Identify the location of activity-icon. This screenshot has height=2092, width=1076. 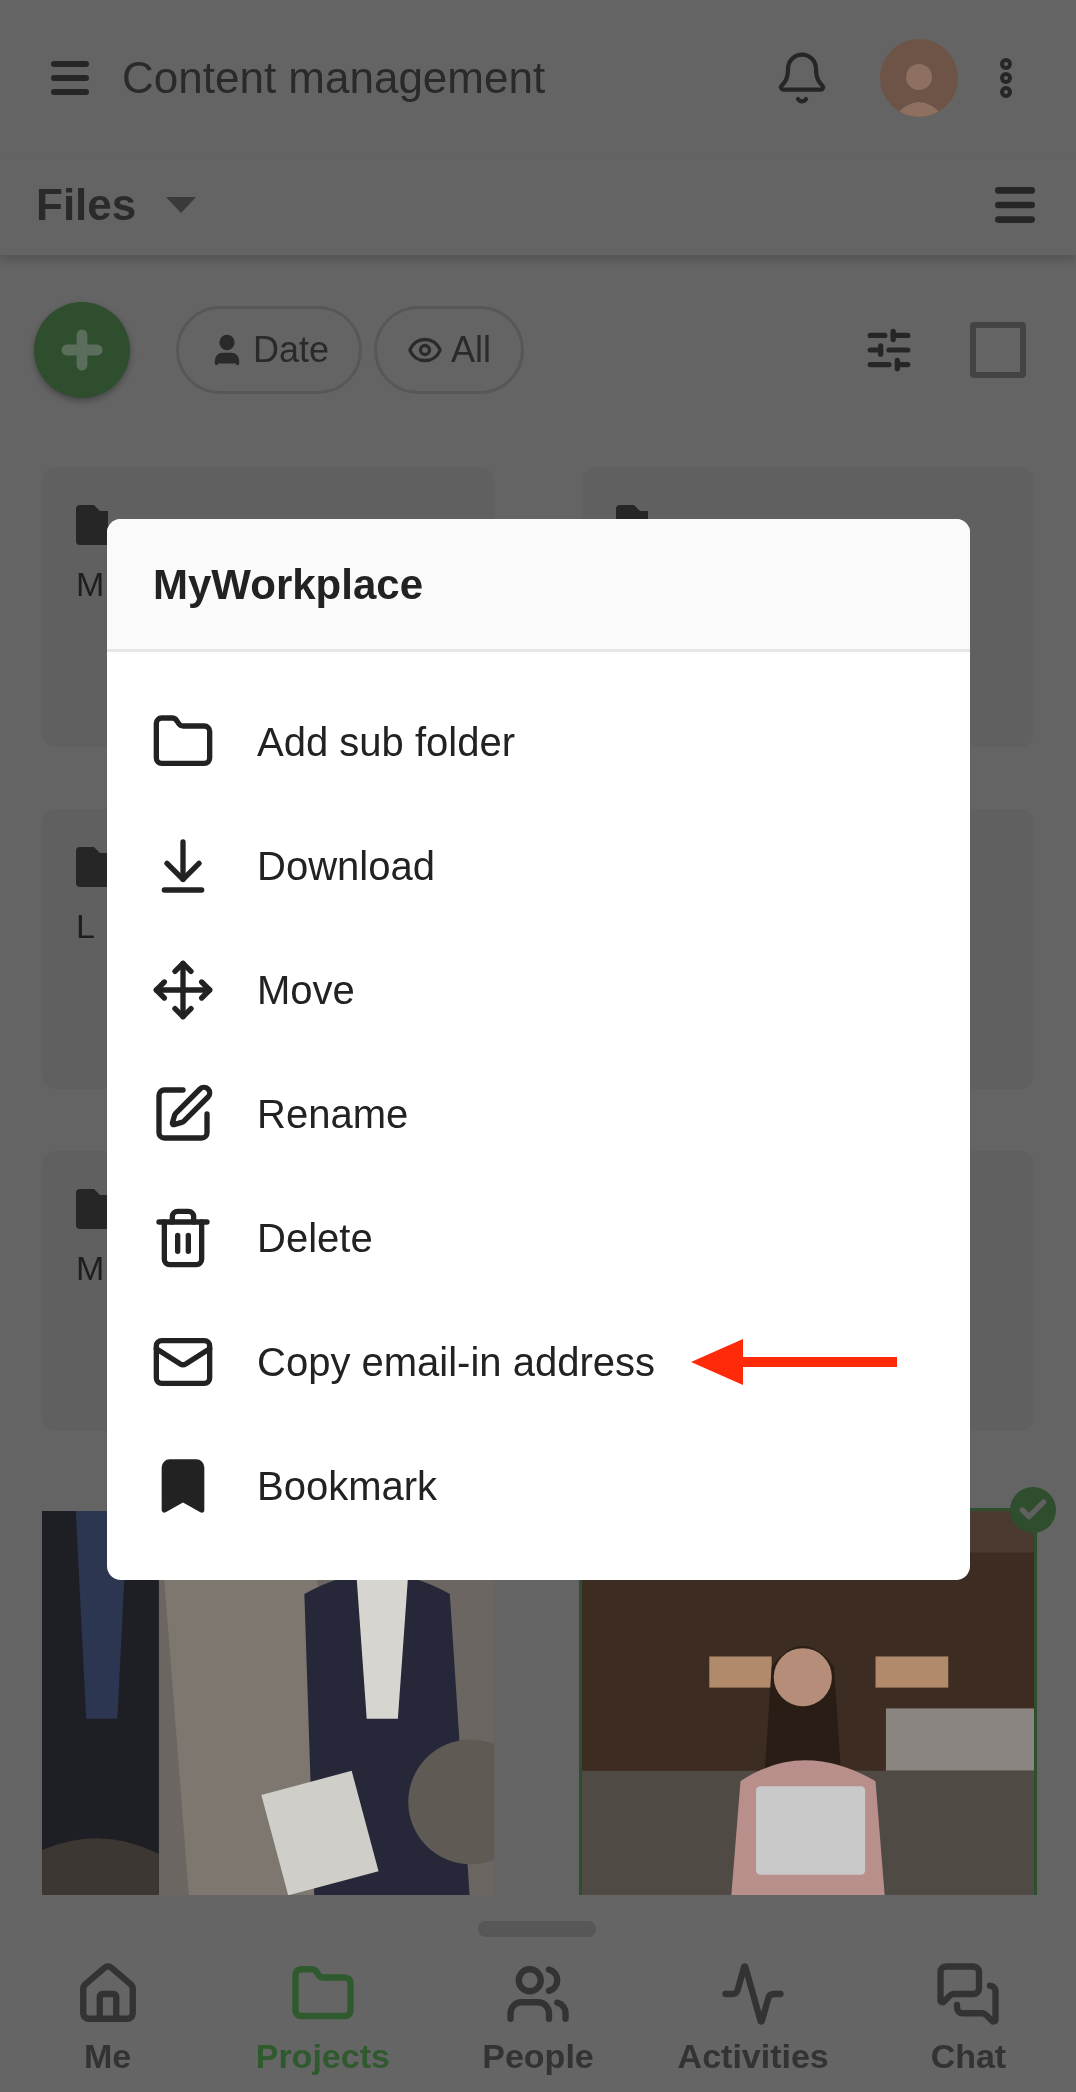
(753, 1994).